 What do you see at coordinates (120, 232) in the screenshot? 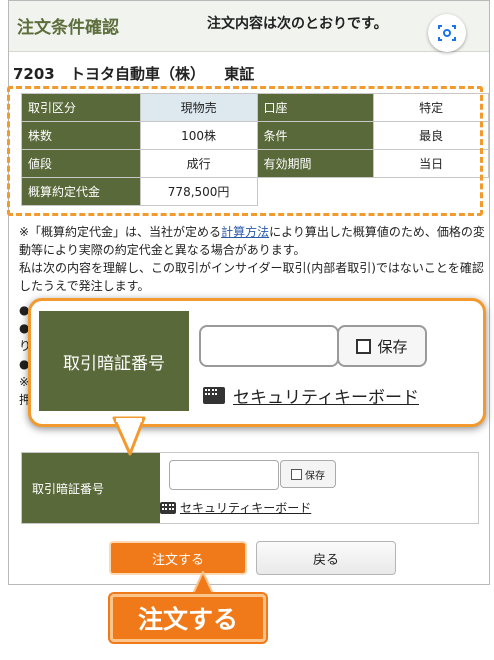
I see `note-text: ※「概算約定代金」は、当社が定める` at bounding box center [120, 232].